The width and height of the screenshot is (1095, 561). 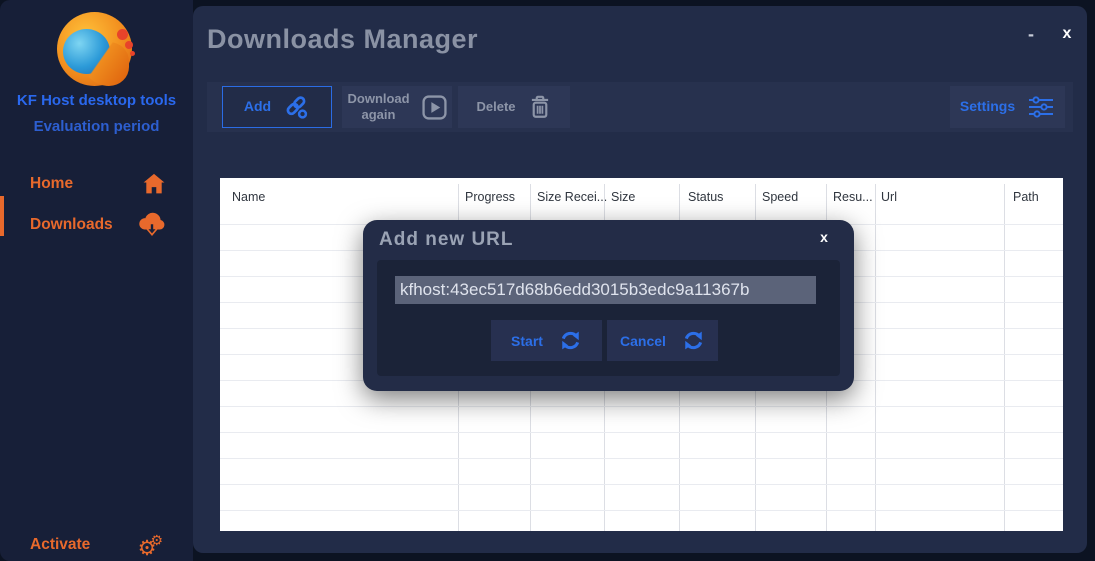 What do you see at coordinates (96, 126) in the screenshot?
I see `license-status: Evaluation period` at bounding box center [96, 126].